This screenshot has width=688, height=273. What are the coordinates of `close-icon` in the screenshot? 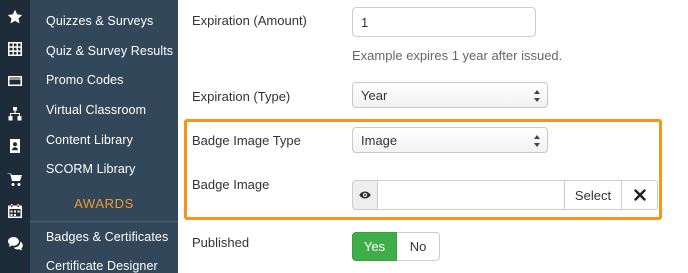 It's located at (639, 195).